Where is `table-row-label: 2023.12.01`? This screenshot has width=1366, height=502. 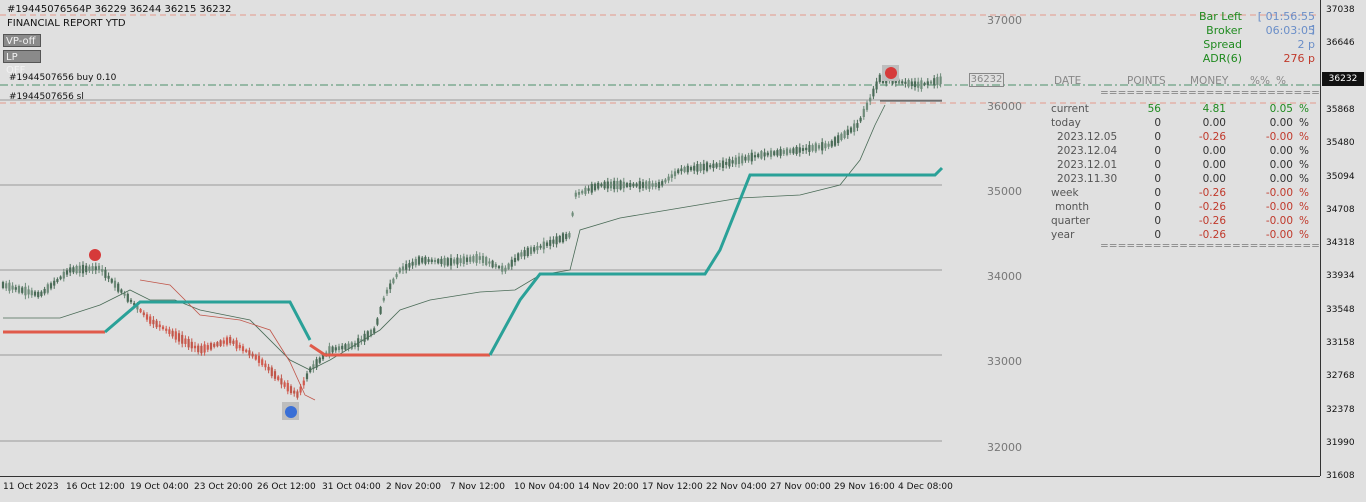 table-row-label: 2023.12.01 is located at coordinates (1087, 165).